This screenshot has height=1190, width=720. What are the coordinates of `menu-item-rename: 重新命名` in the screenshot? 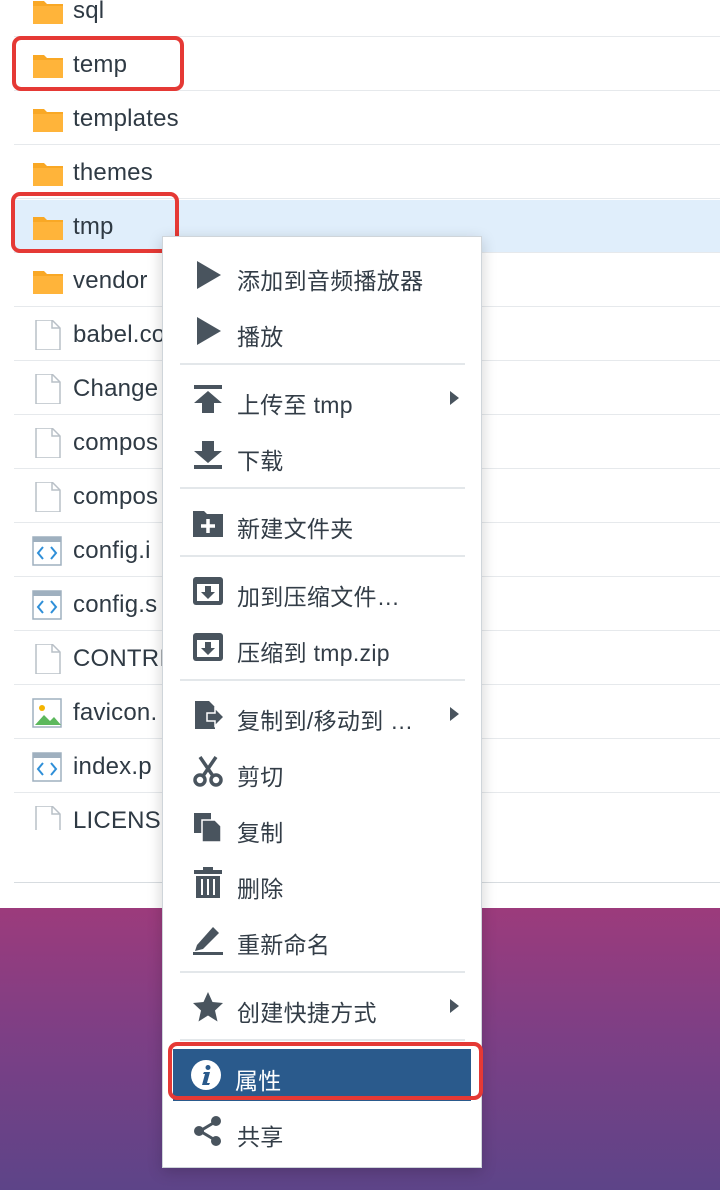 It's located at (320, 939).